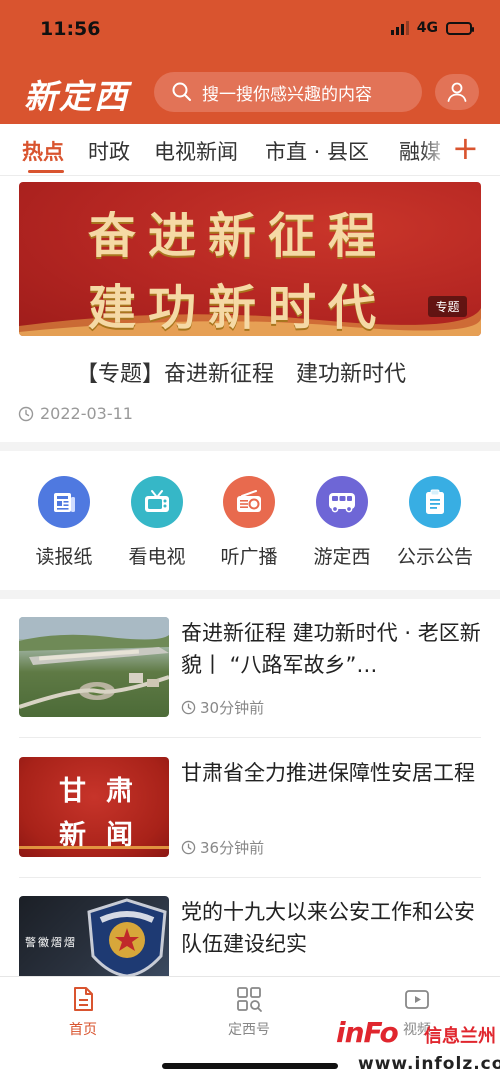  Describe the element at coordinates (342, 502) in the screenshot. I see `bus-icon` at that location.